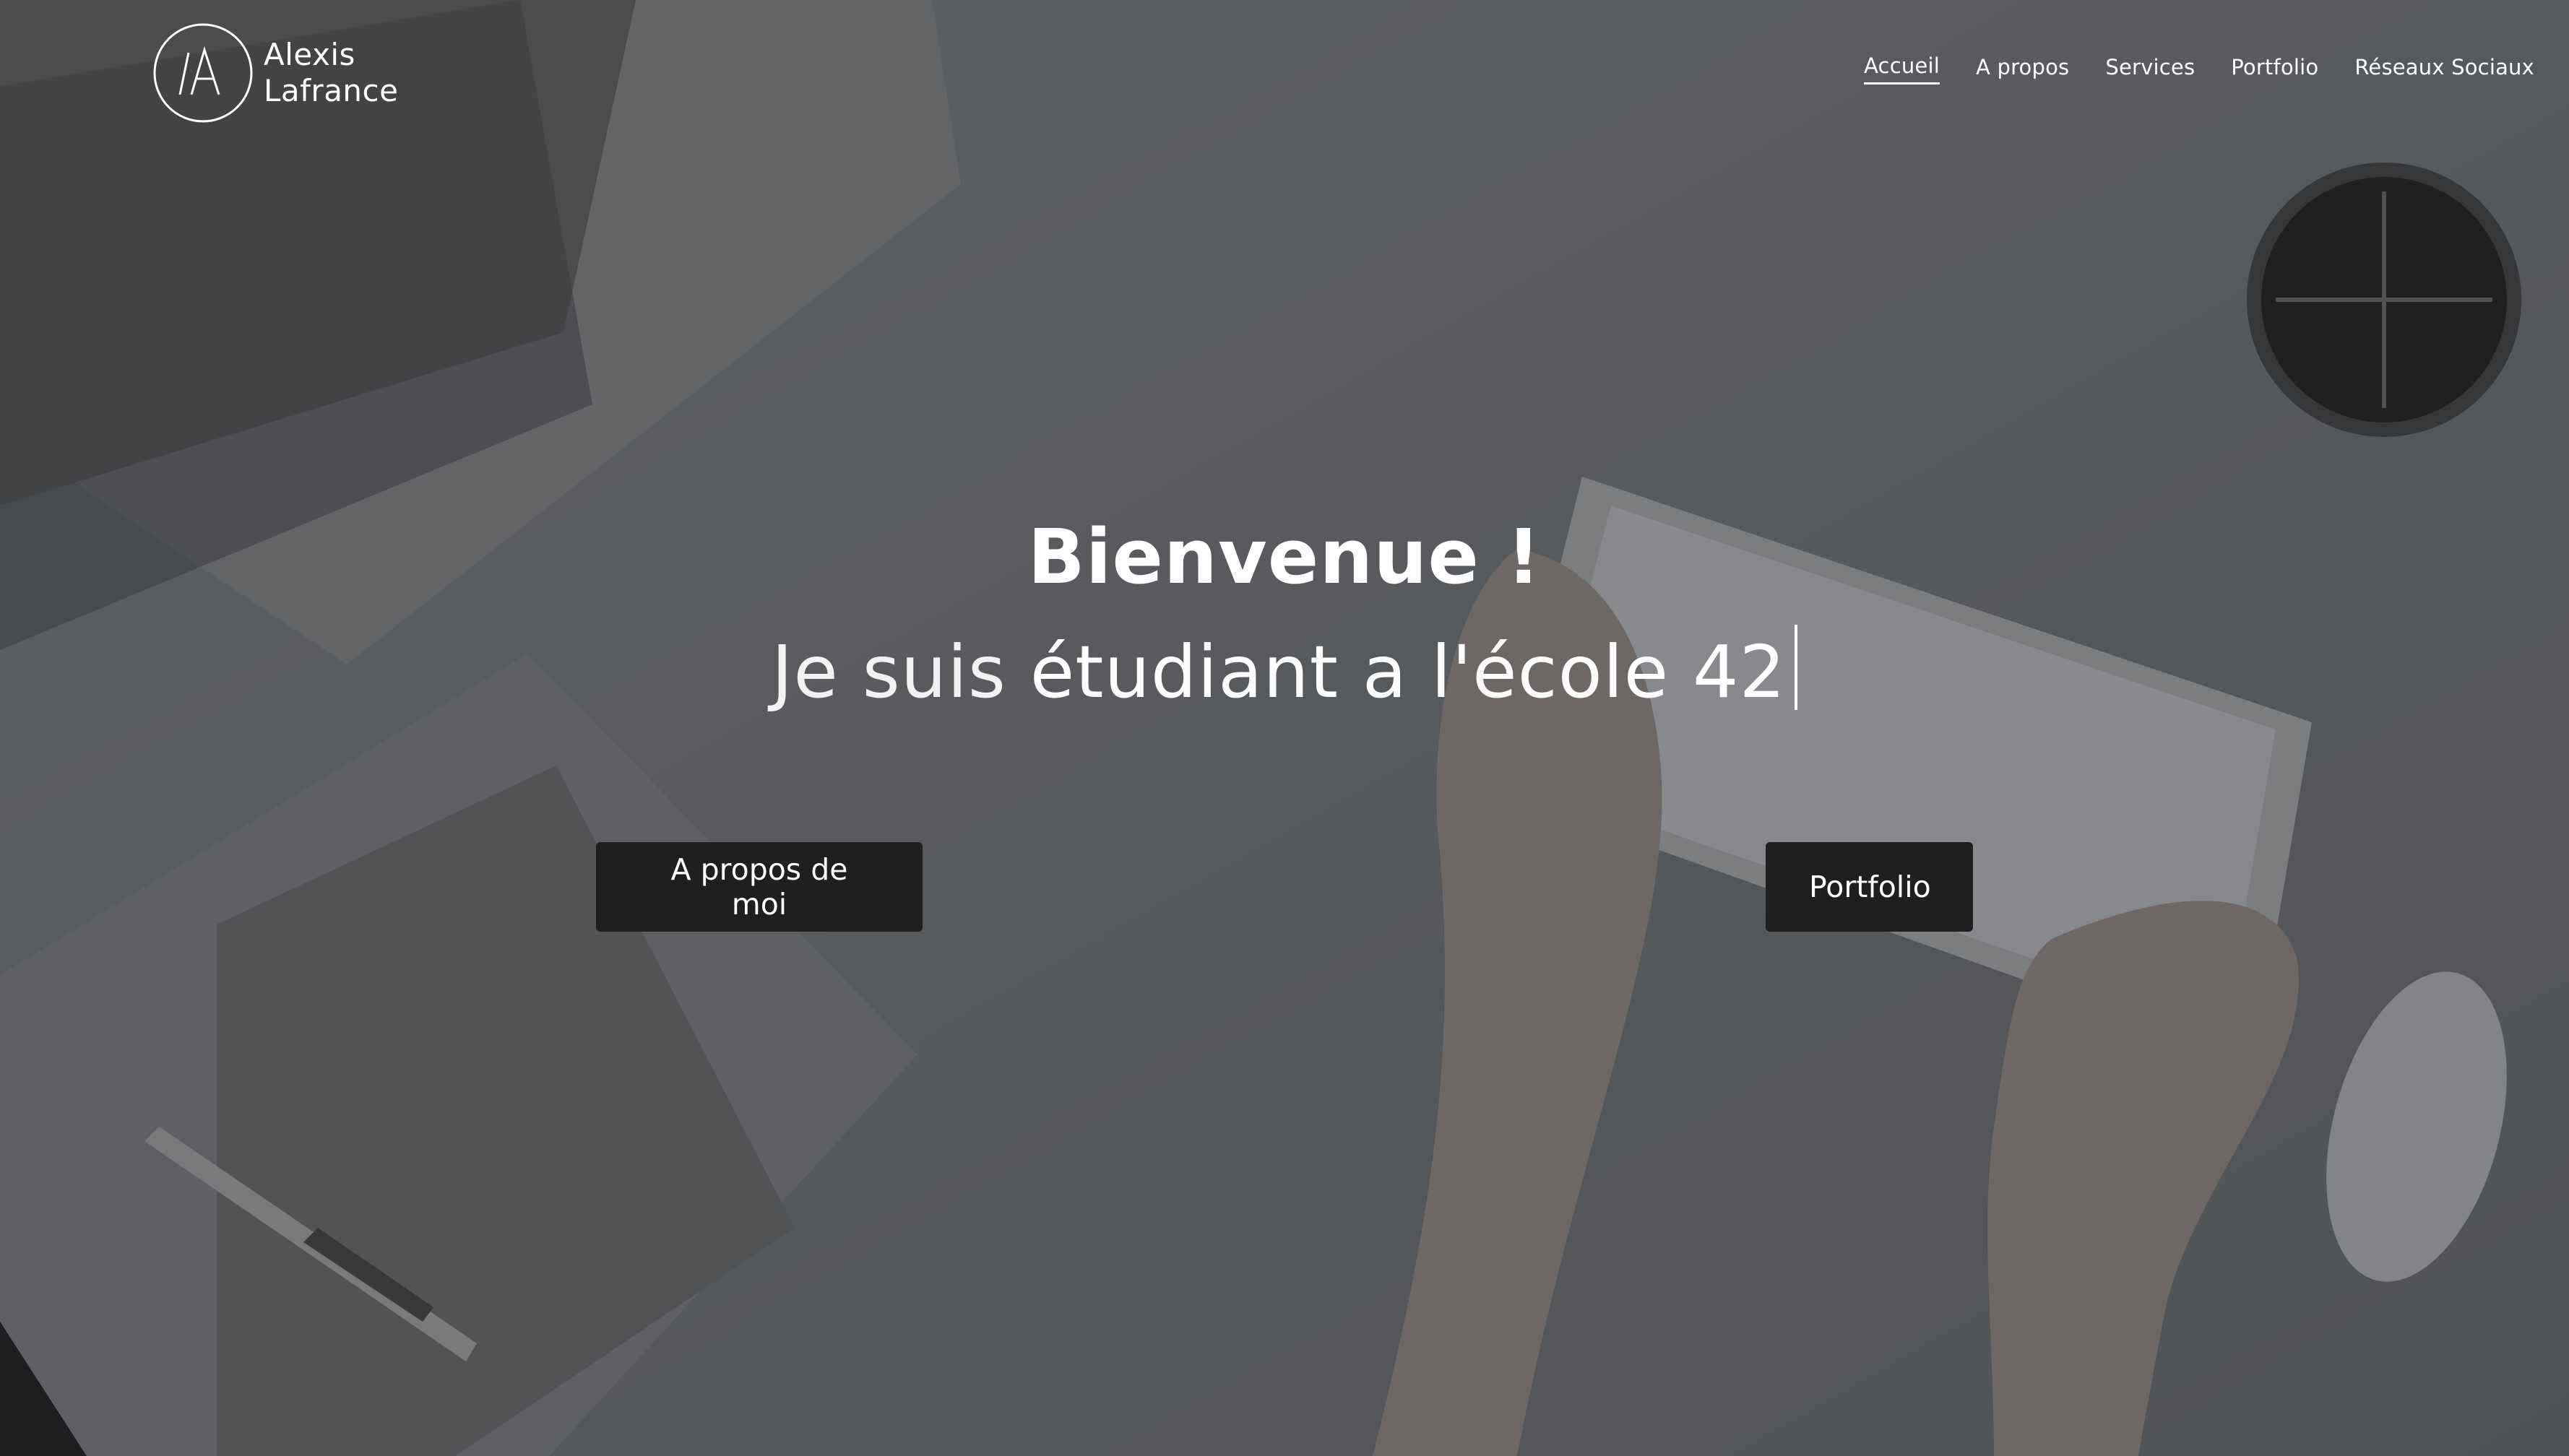 The width and height of the screenshot is (2569, 1456). I want to click on nav-item-a-propos: A propos, so click(2023, 69).